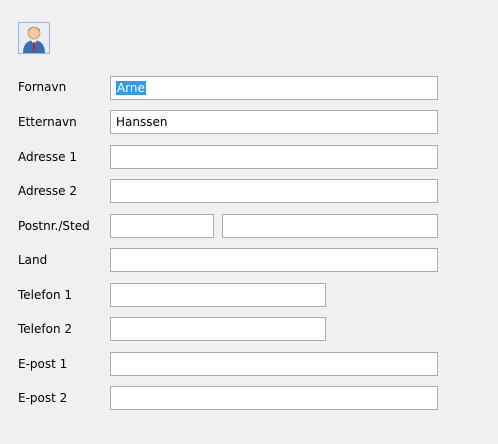 Image resolution: width=498 pixels, height=444 pixels. I want to click on email-1-field, so click(274, 364).